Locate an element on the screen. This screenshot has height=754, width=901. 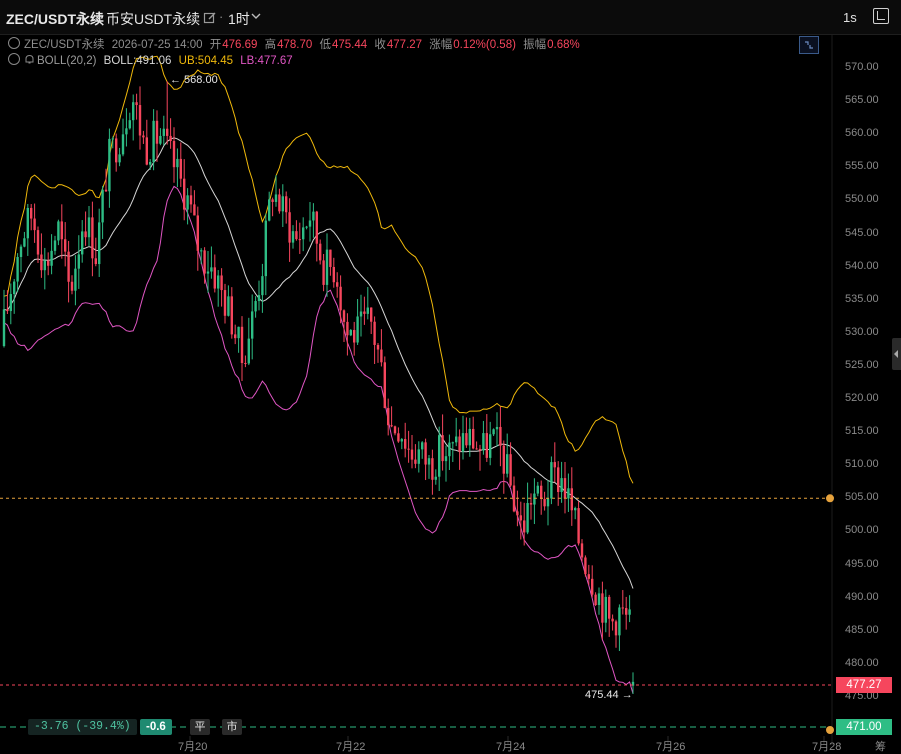
alert-price-tag: 471.00 is located at coordinates (864, 727).